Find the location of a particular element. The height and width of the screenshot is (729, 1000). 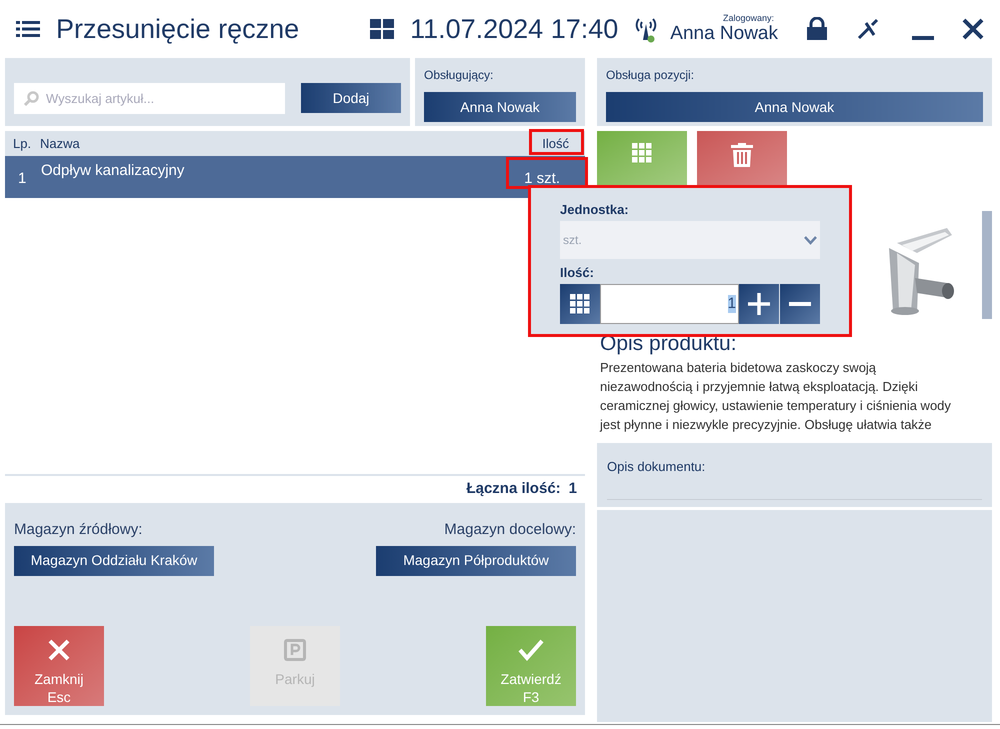

total-label: Łączna ilość: is located at coordinates (513, 489).